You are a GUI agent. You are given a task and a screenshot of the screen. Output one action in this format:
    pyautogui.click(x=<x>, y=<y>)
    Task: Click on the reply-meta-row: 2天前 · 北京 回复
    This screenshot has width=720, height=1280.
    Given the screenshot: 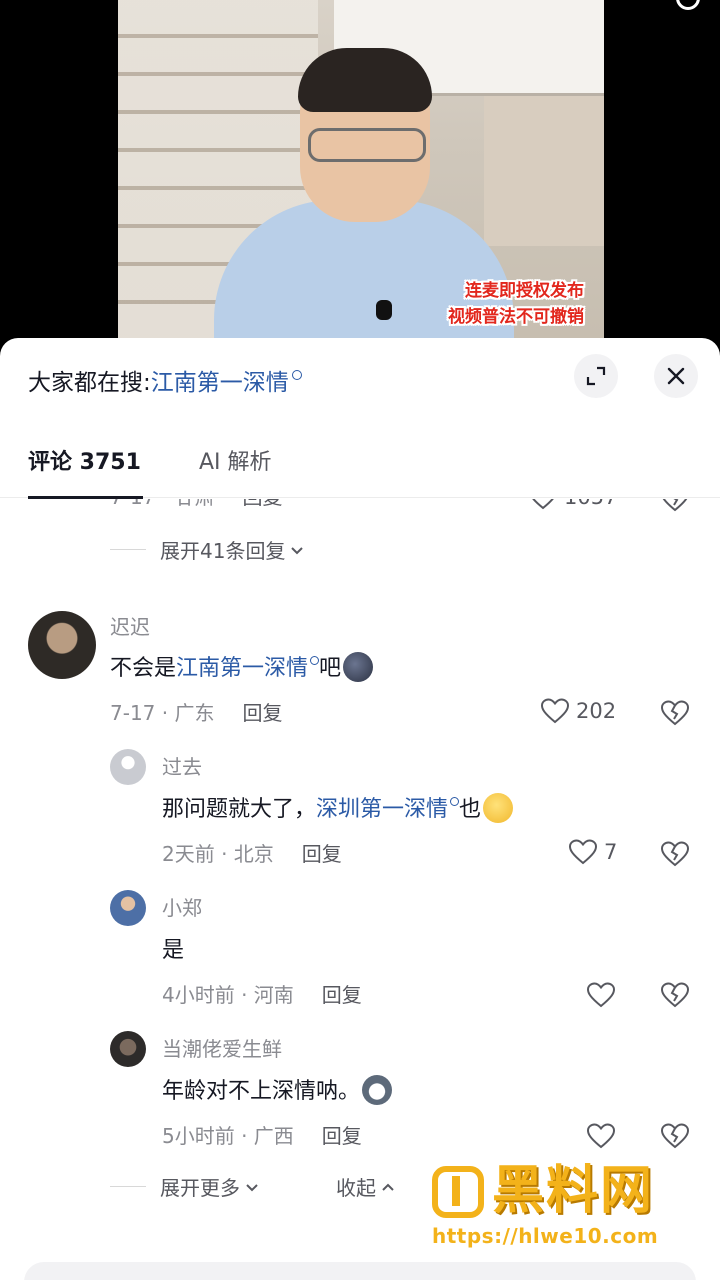 What is the action you would take?
    pyautogui.click(x=252, y=854)
    